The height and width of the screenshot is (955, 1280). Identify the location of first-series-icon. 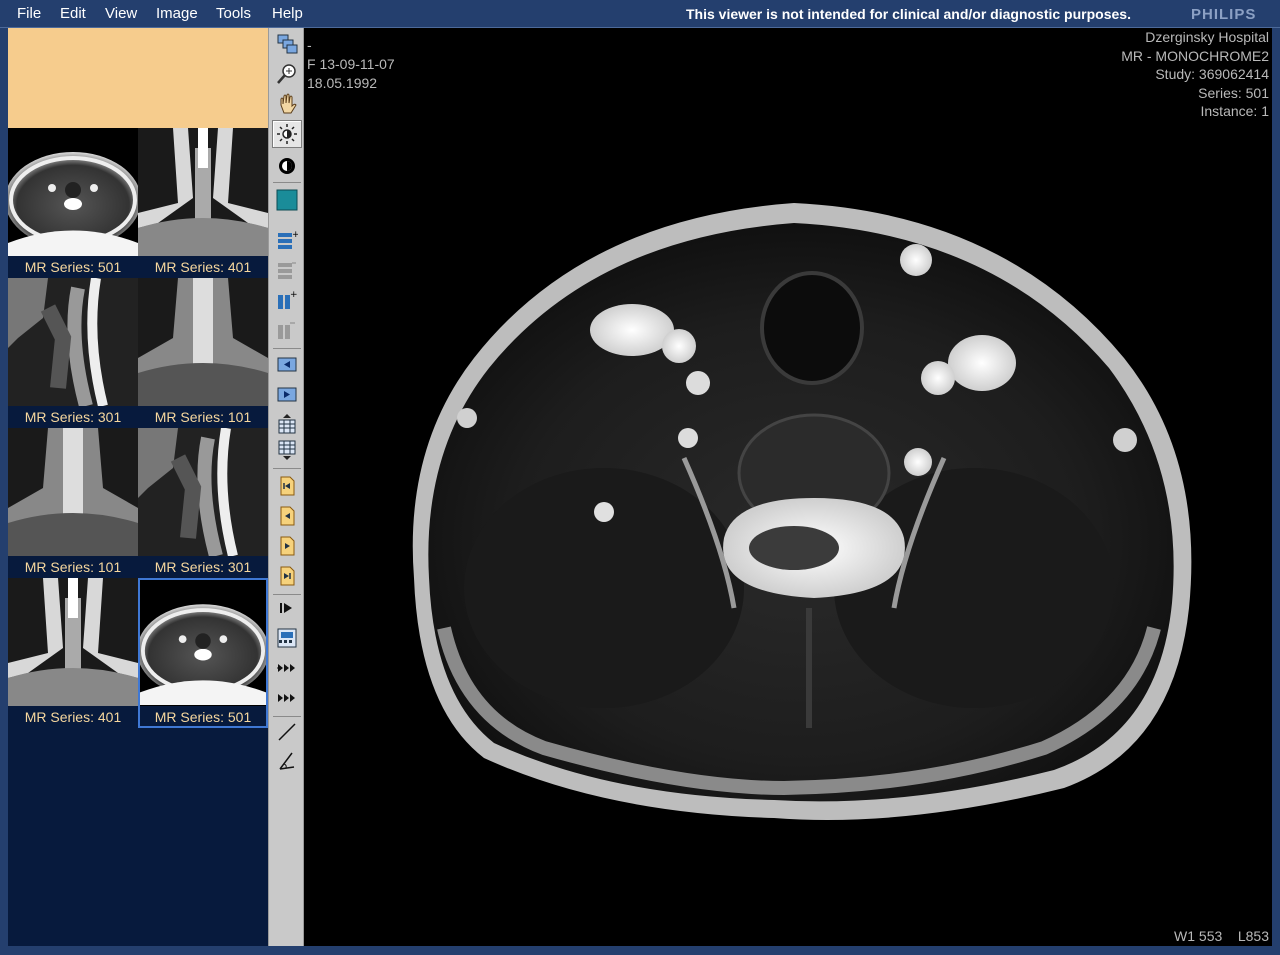
(287, 486).